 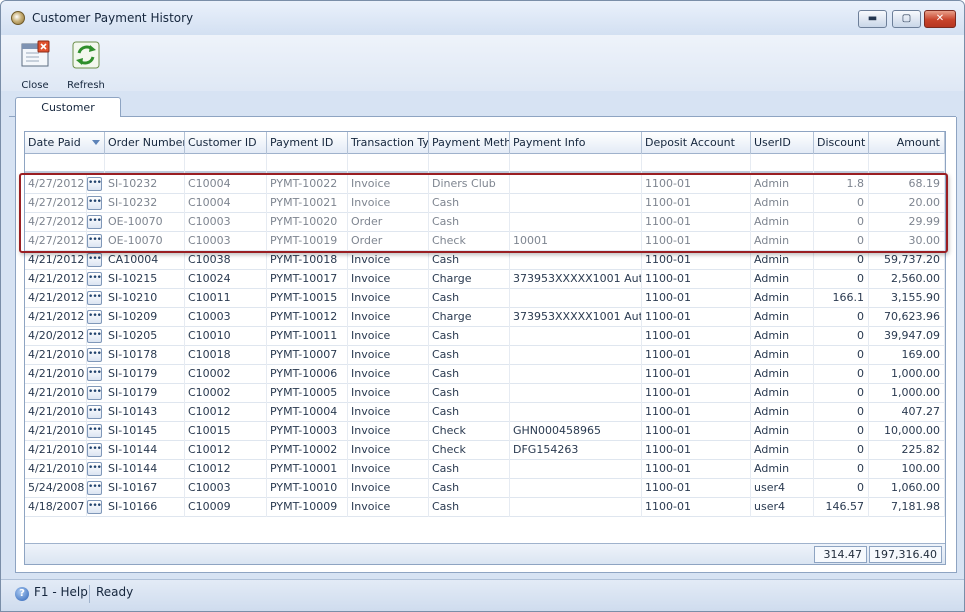 What do you see at coordinates (145, 163) in the screenshot?
I see `filter-cell-order-number` at bounding box center [145, 163].